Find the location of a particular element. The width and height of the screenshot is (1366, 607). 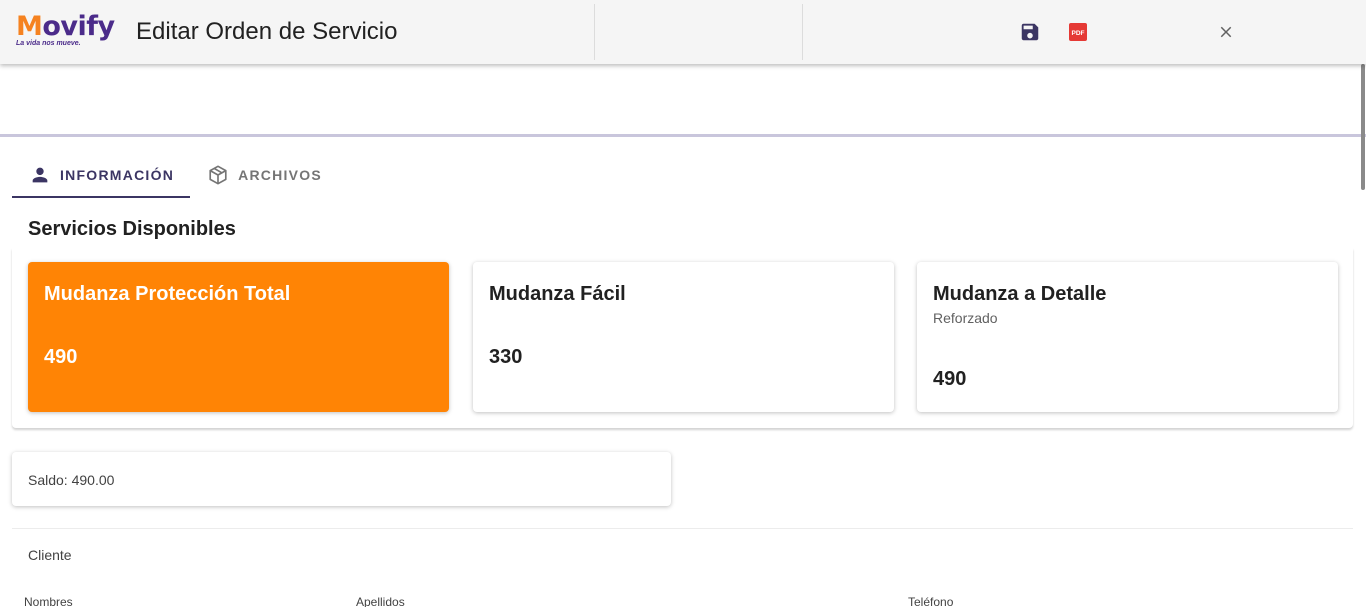

nombres-label: Nombres is located at coordinates (48, 601).